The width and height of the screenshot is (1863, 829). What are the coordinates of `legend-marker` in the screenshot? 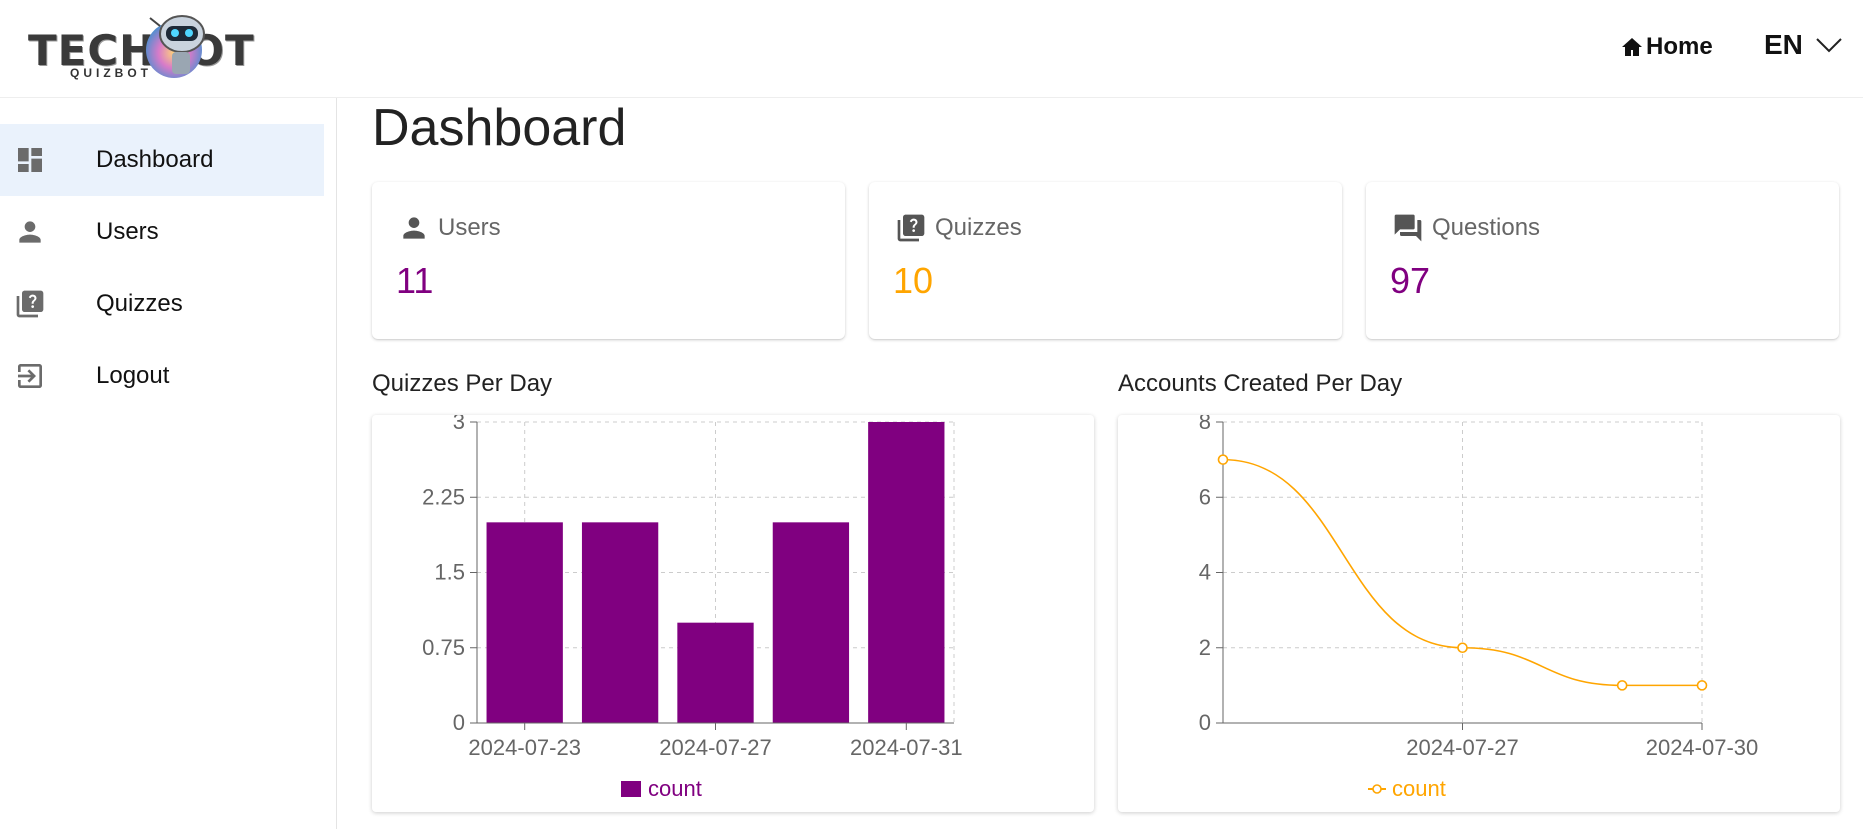 It's located at (1377, 789).